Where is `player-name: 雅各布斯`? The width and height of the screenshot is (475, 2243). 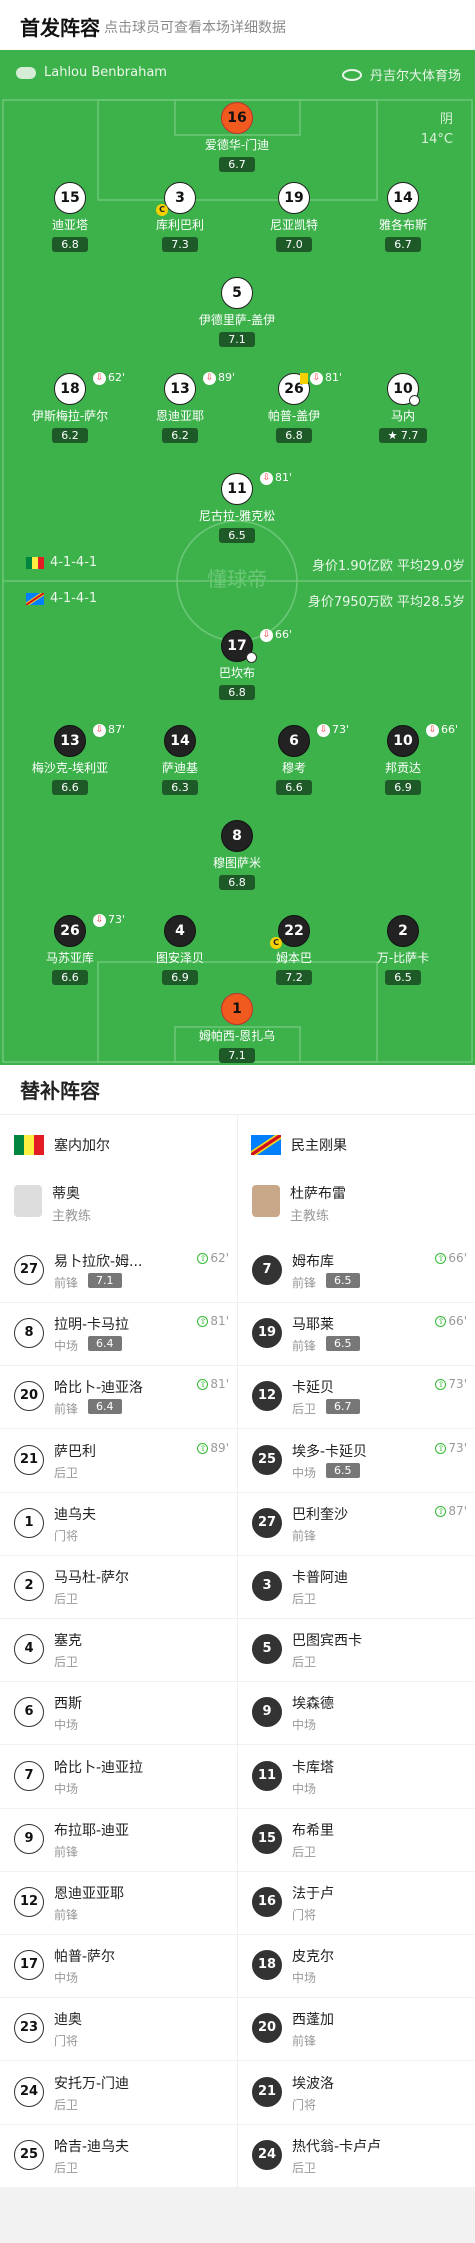 player-name: 雅各布斯 is located at coordinates (402, 225).